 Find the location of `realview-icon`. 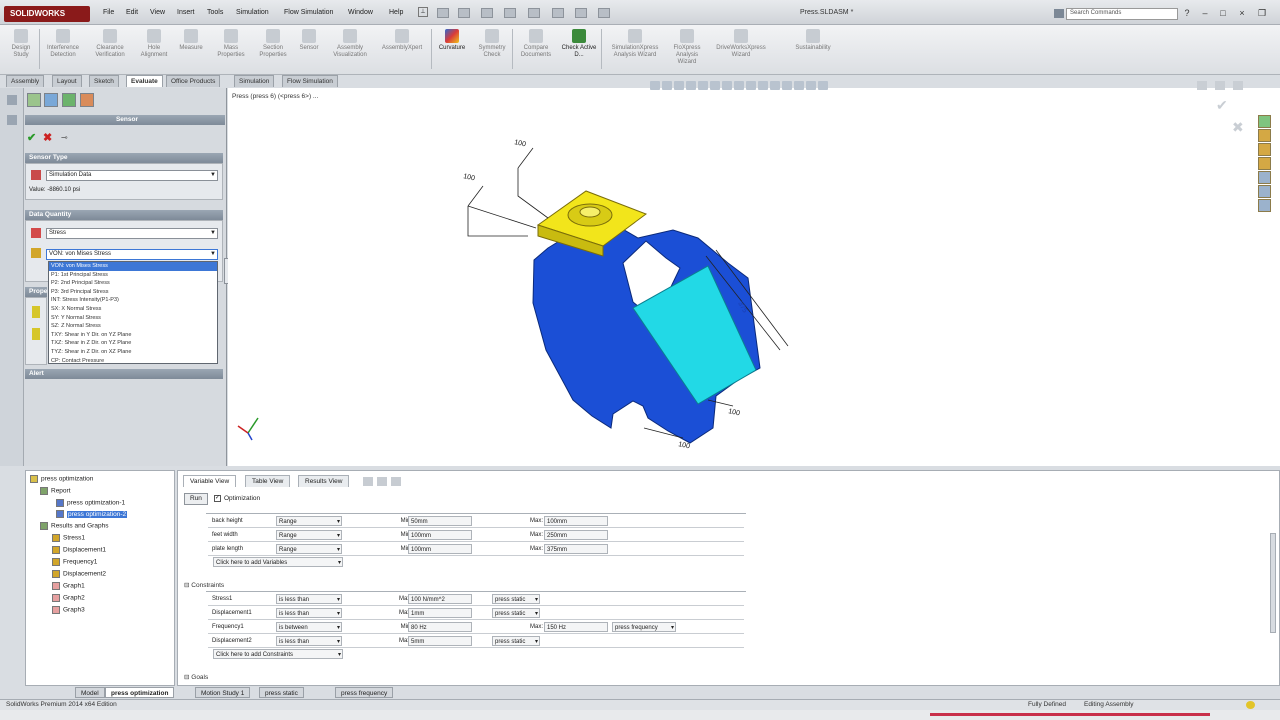

realview-icon is located at coordinates (787, 85).